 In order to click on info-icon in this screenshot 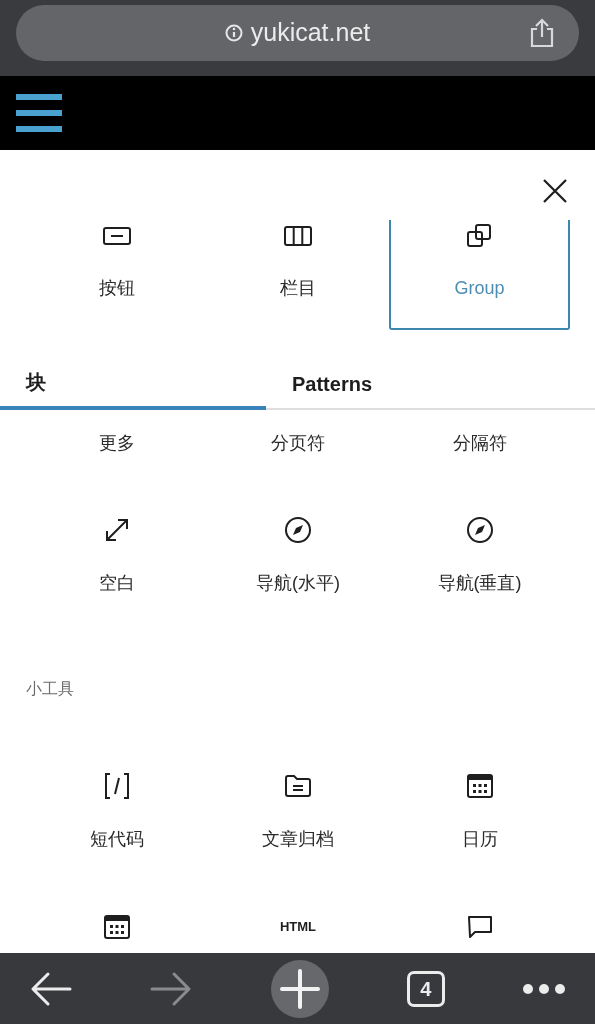, I will do `click(233, 33)`.